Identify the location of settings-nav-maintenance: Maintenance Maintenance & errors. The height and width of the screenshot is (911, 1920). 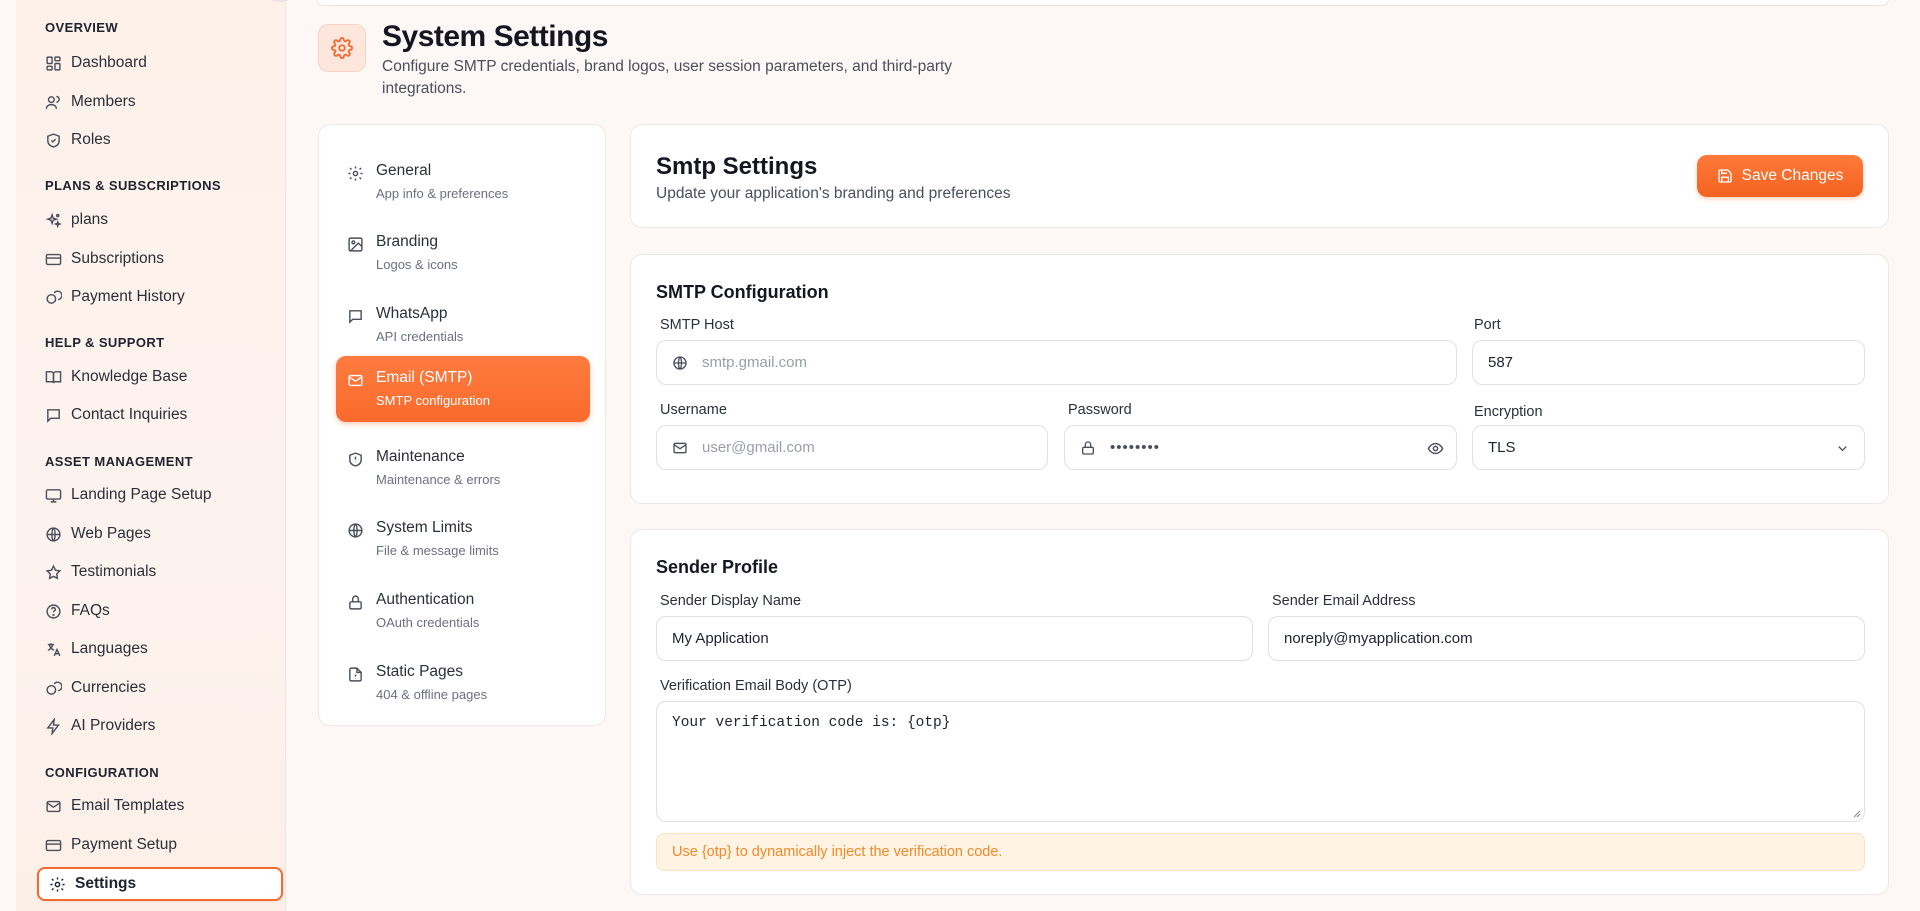
(463, 468).